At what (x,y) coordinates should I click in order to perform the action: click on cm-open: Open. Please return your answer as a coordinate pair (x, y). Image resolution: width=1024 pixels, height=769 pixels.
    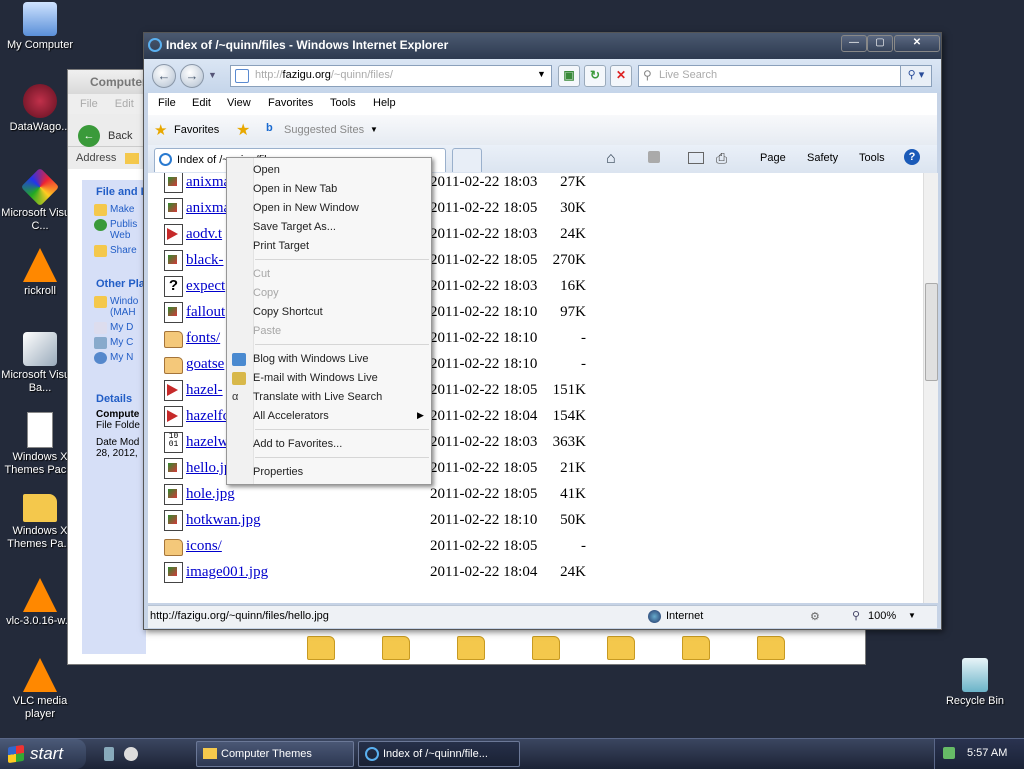
    Looking at the image, I should click on (266, 170).